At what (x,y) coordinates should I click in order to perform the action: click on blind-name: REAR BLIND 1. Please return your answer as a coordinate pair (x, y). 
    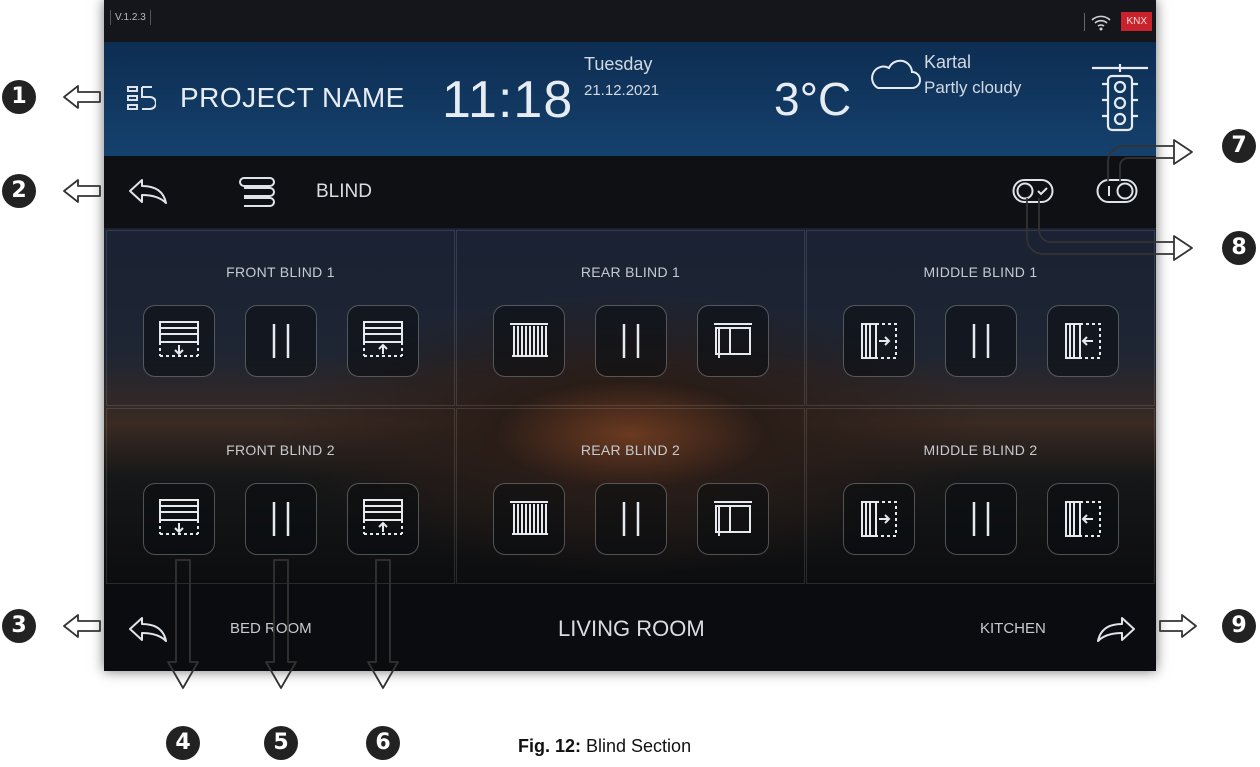
    Looking at the image, I should click on (630, 272).